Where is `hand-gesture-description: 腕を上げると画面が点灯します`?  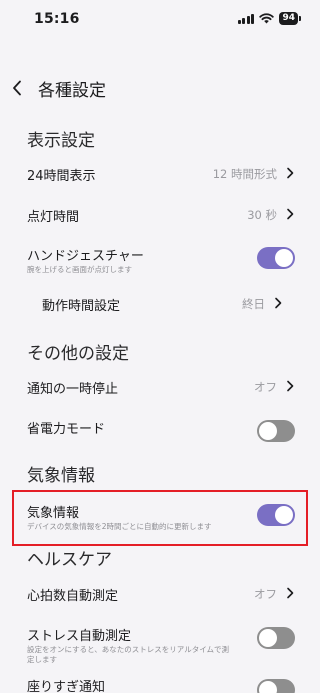 hand-gesture-description: 腕を上げると画面が点灯します is located at coordinates (79, 269).